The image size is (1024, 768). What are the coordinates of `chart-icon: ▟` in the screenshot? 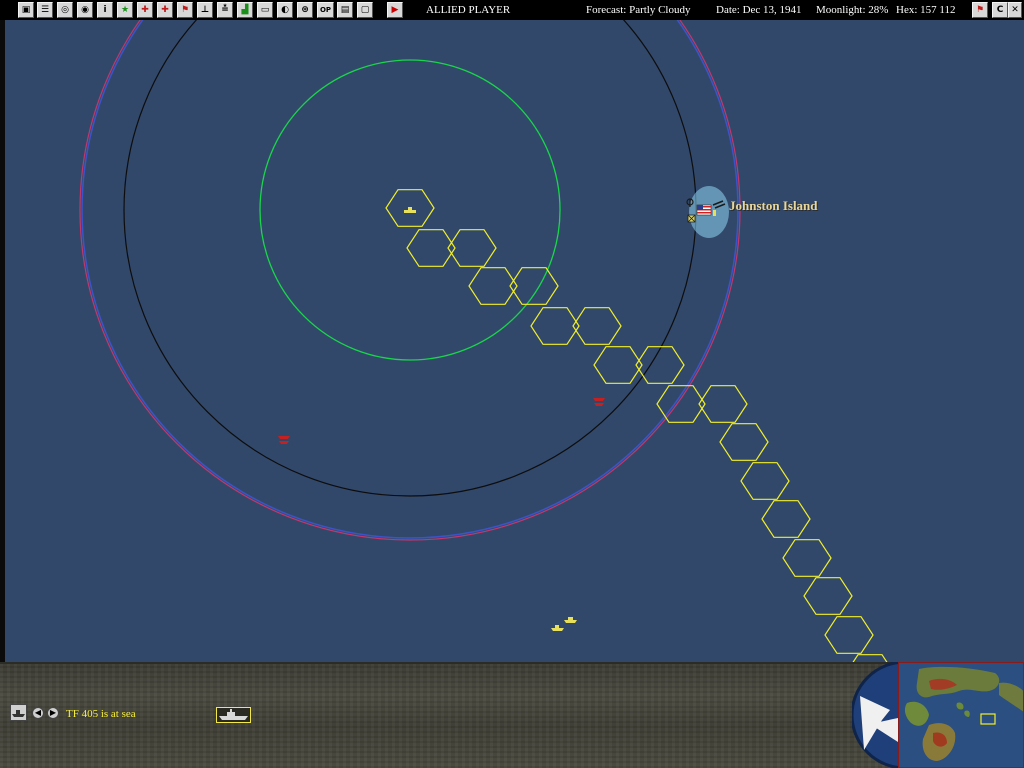 It's located at (245, 10).